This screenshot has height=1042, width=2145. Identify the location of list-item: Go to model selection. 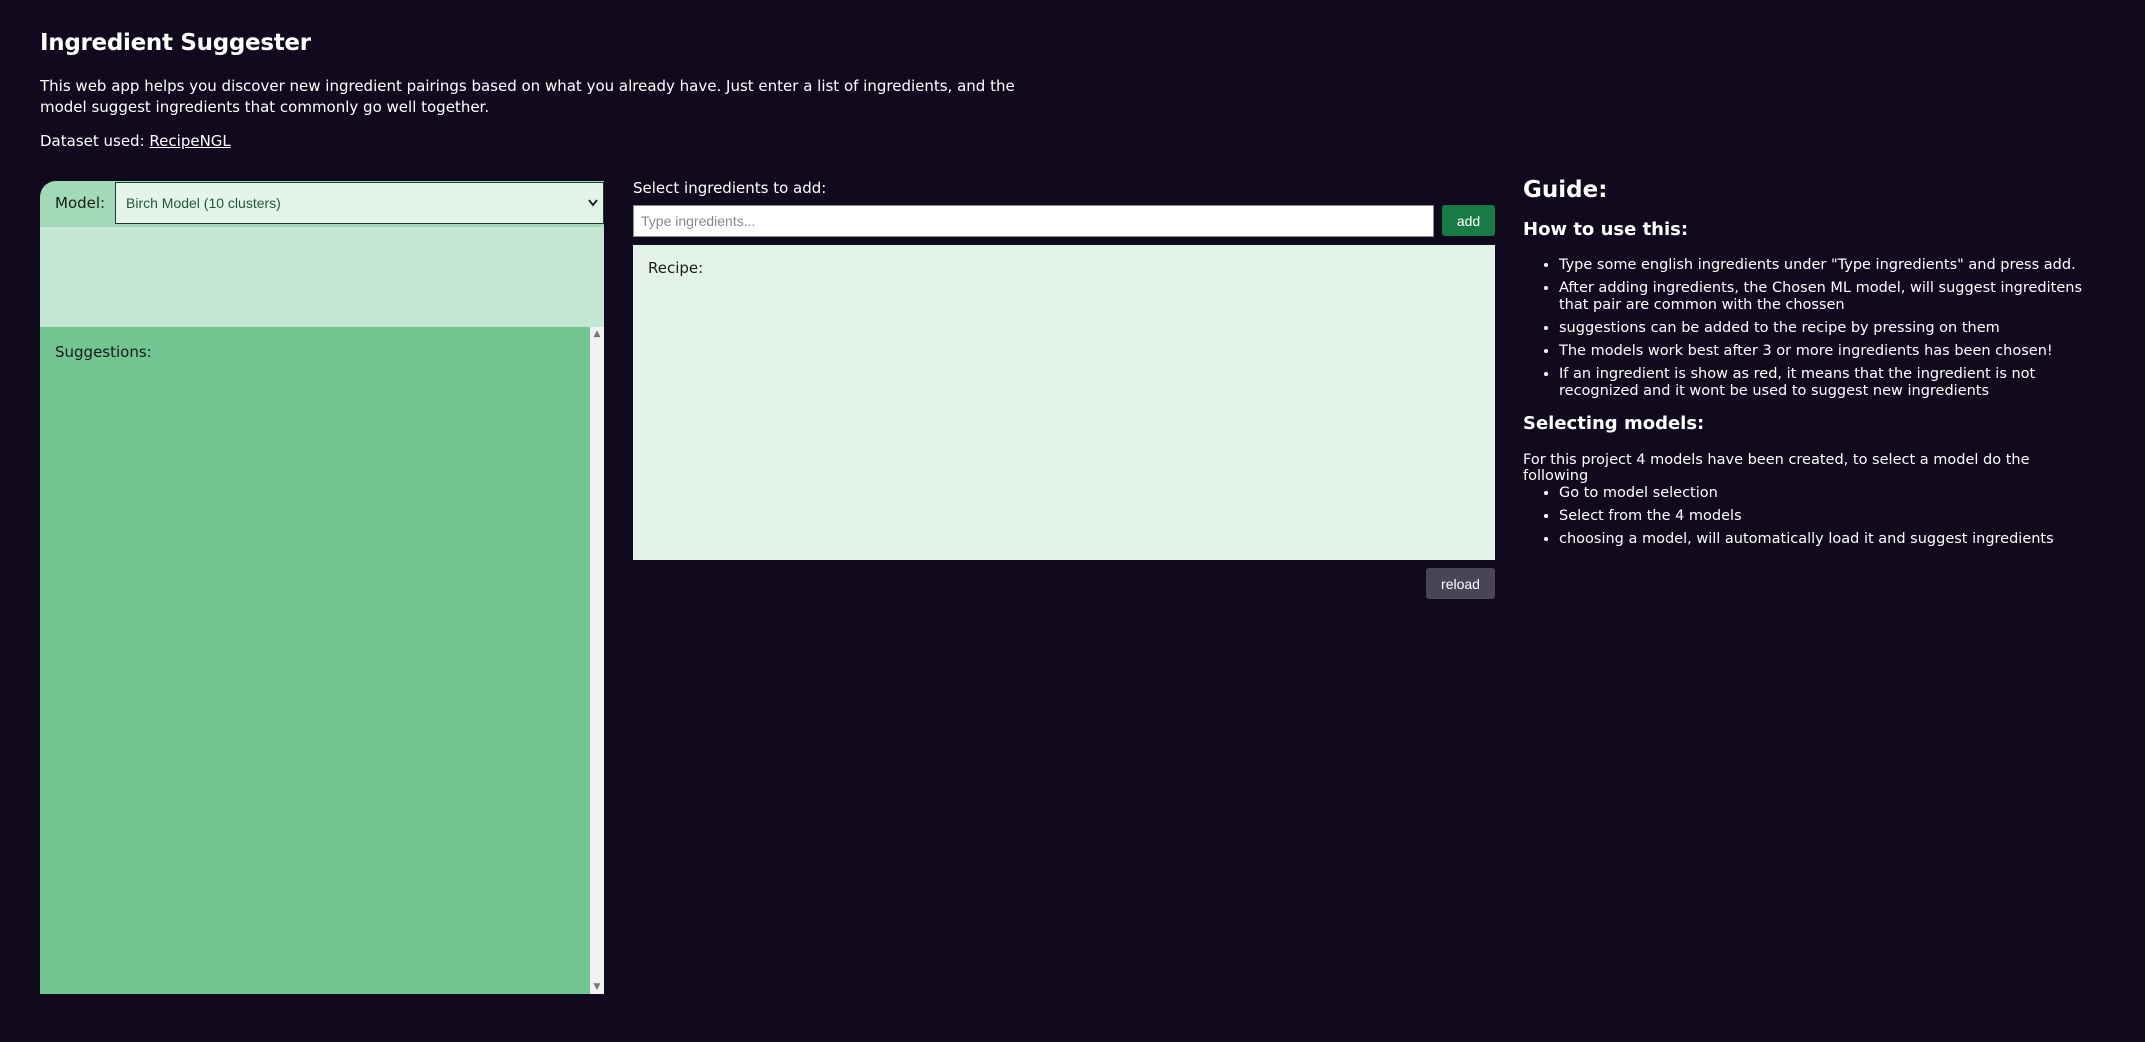
(1821, 493).